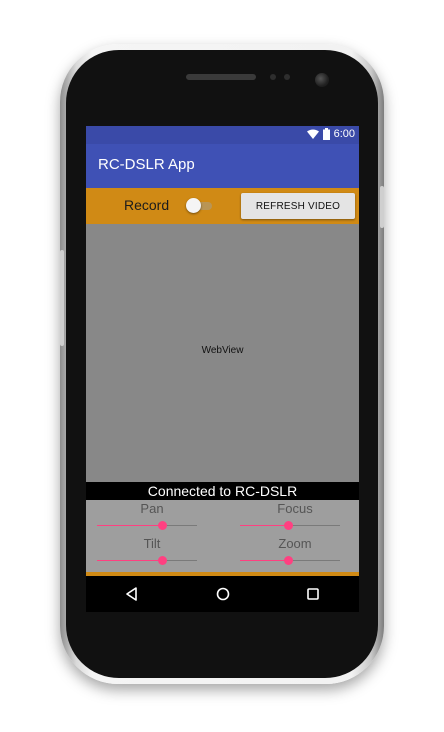 Image resolution: width=444 pixels, height=732 pixels. What do you see at coordinates (129, 560) in the screenshot?
I see `tilt-slider-fill` at bounding box center [129, 560].